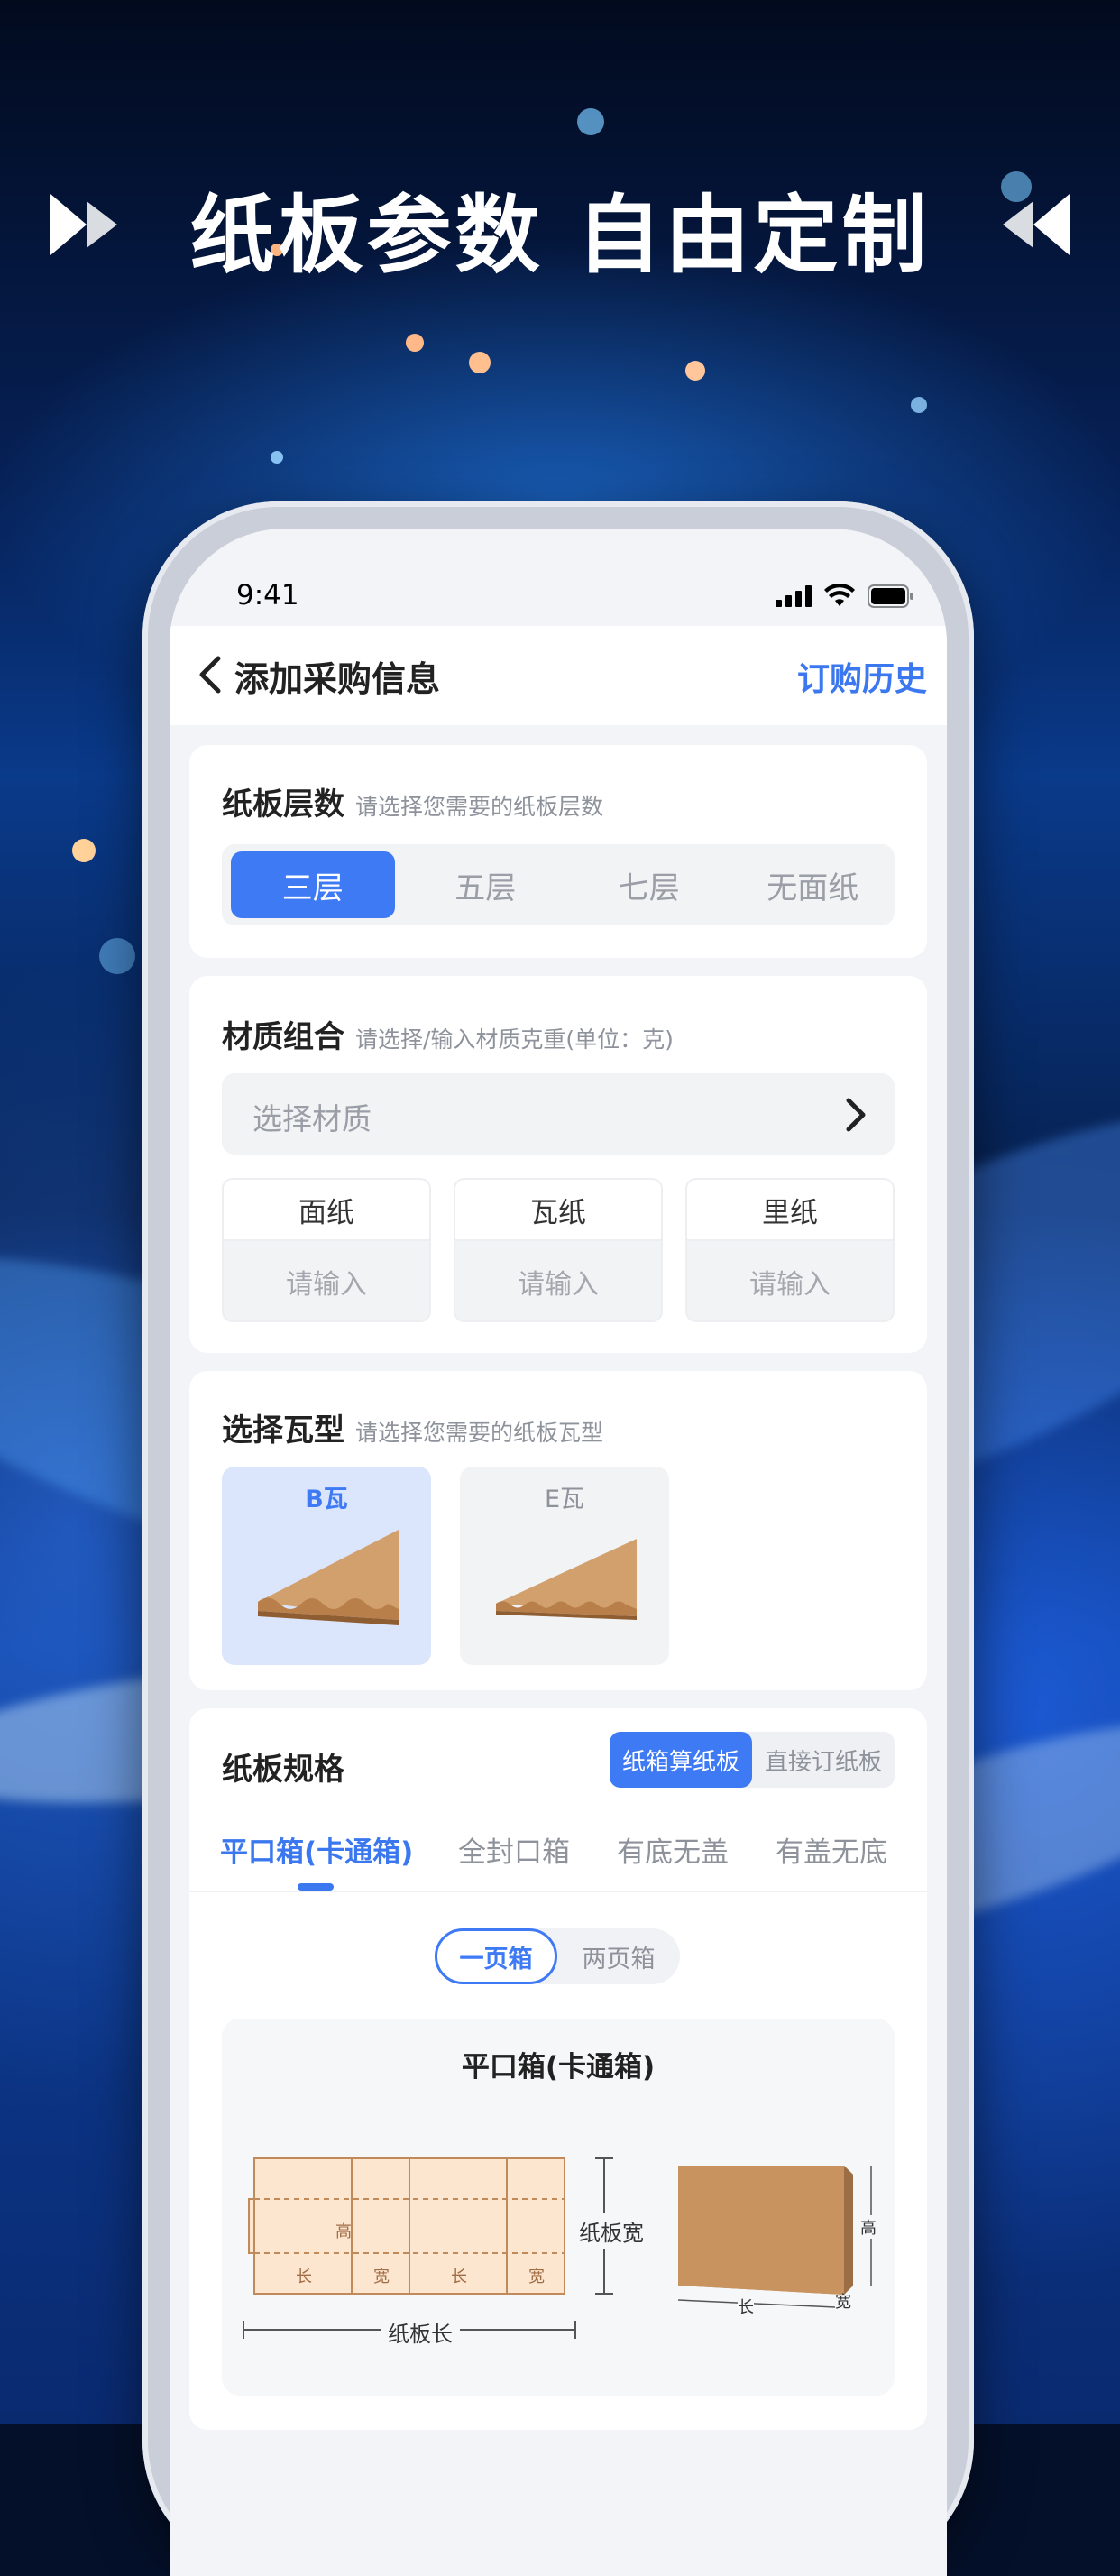 The height and width of the screenshot is (2576, 1120). Describe the element at coordinates (566, 1579) in the screenshot. I see `corrugated-board-e-icon` at that location.